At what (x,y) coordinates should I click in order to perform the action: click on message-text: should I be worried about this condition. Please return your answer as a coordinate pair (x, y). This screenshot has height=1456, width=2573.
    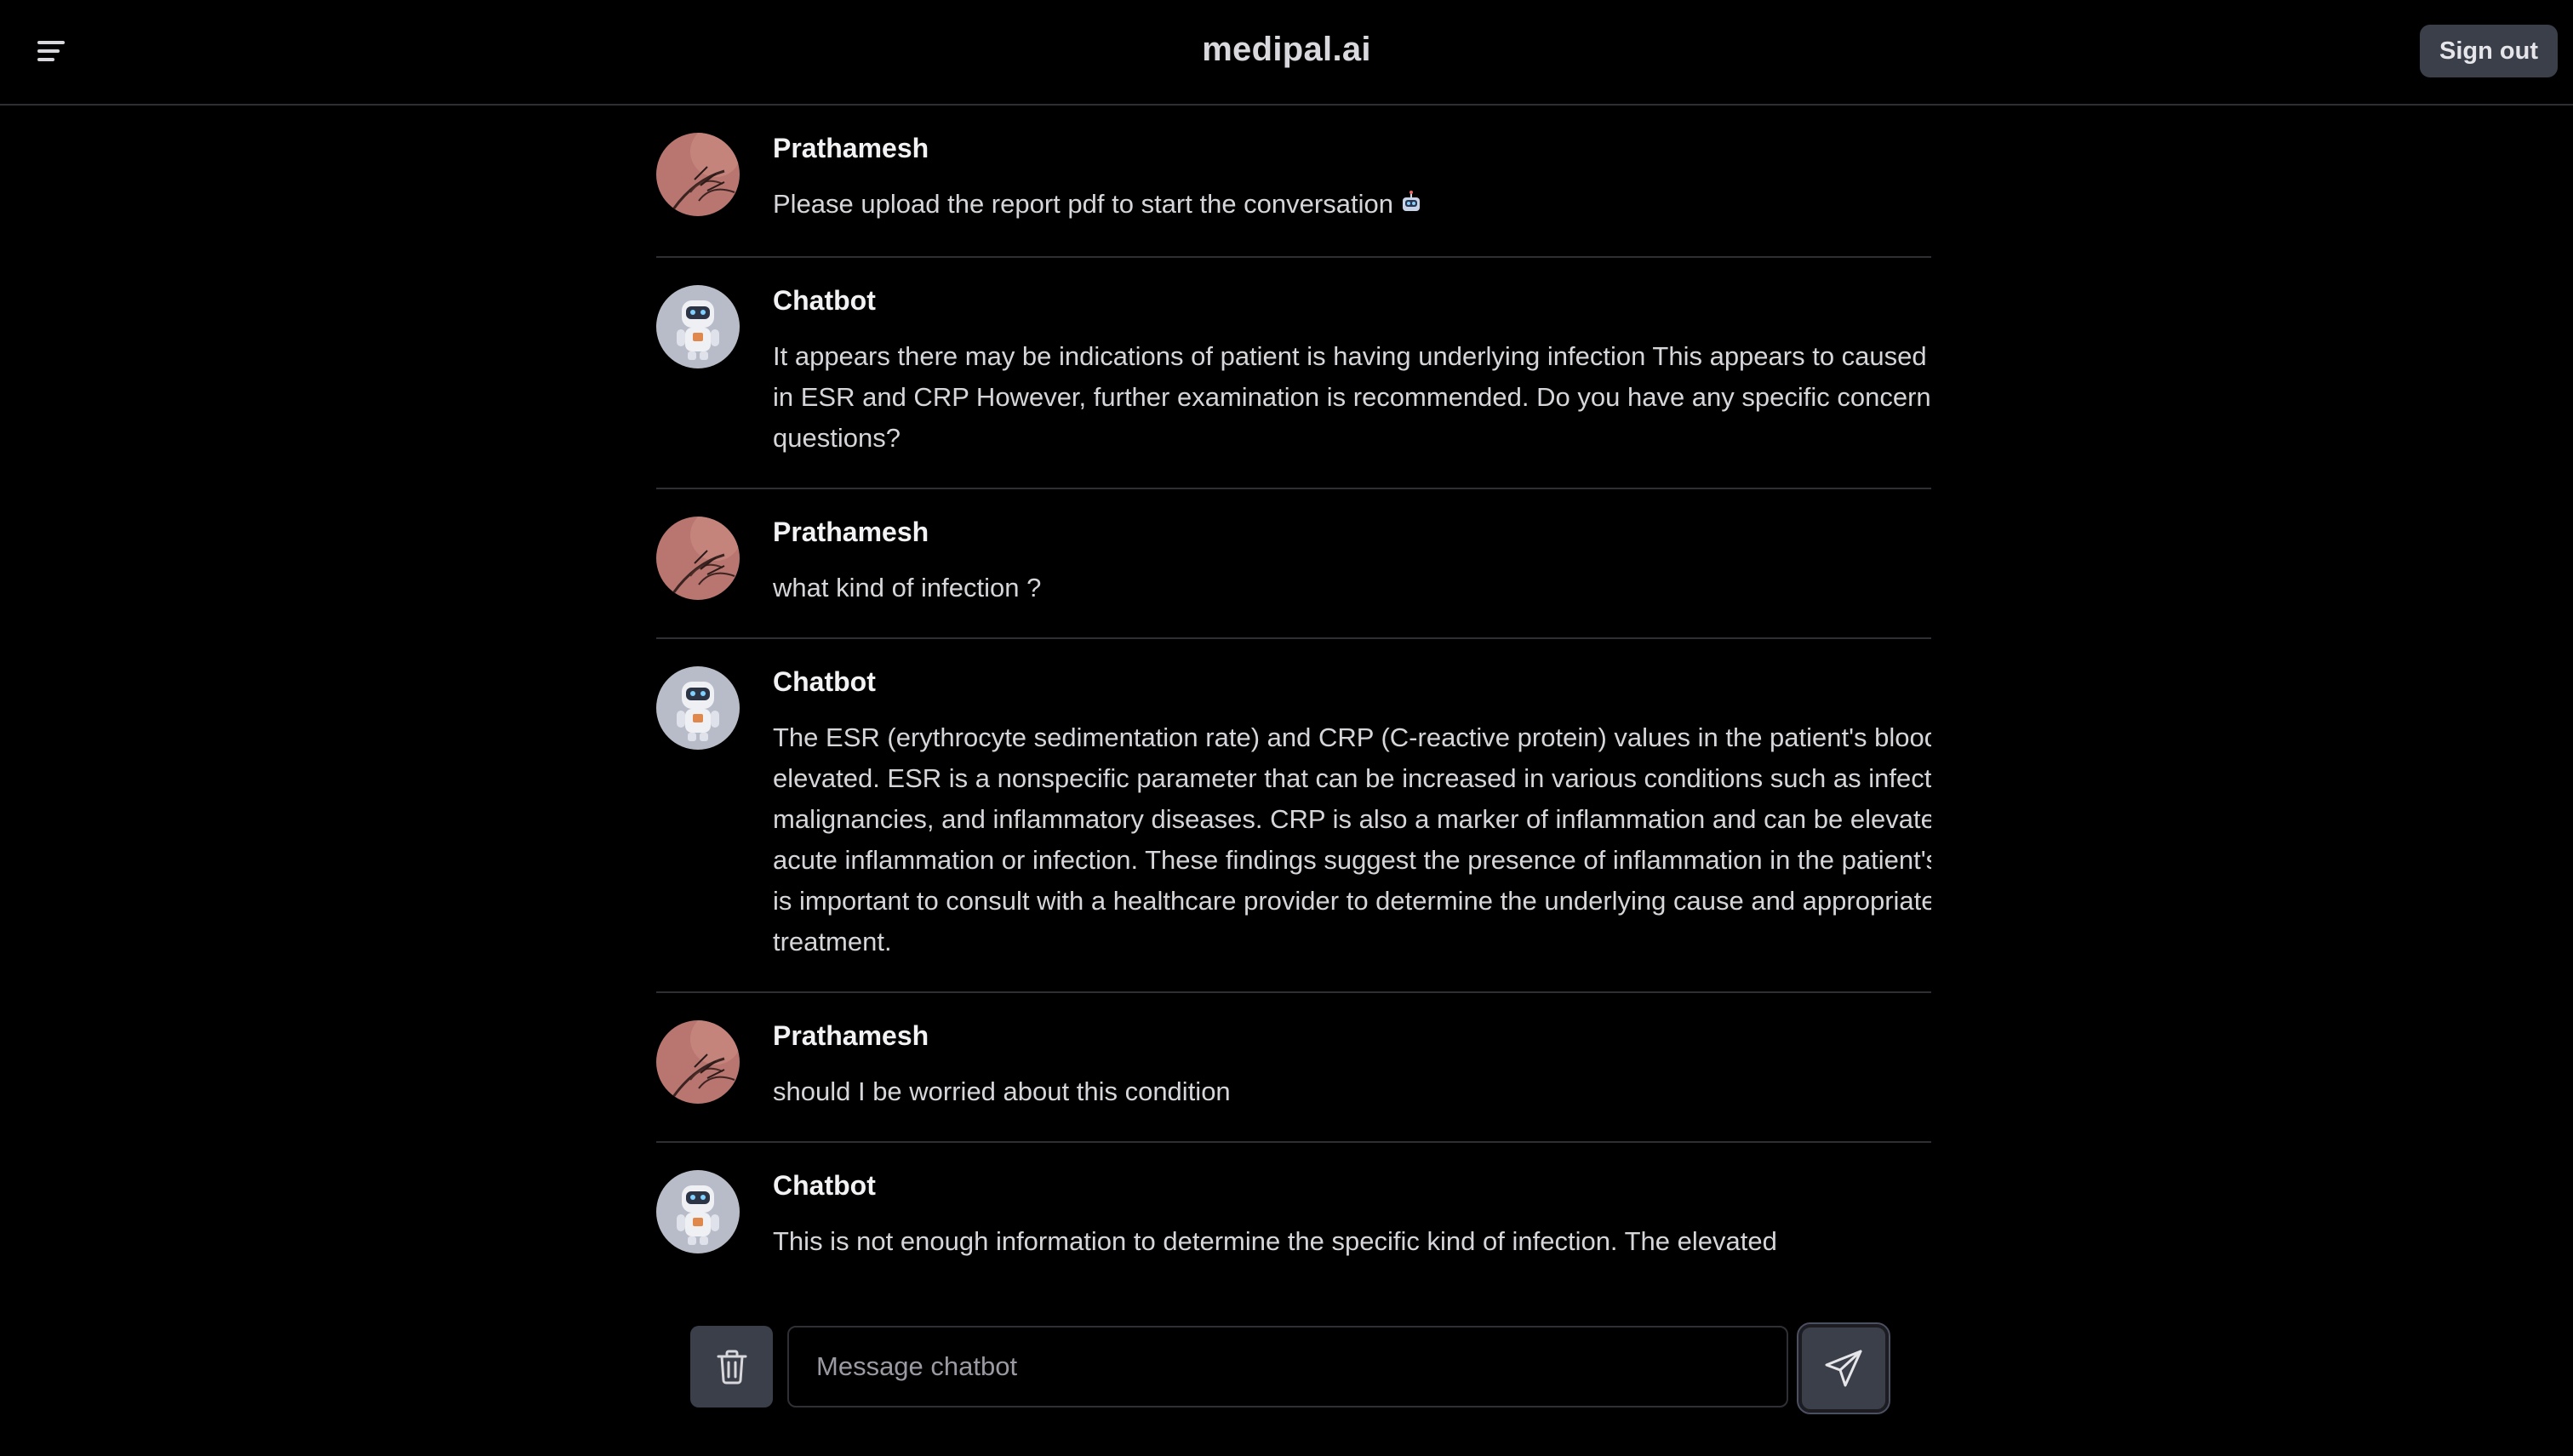
    Looking at the image, I should click on (1002, 1091).